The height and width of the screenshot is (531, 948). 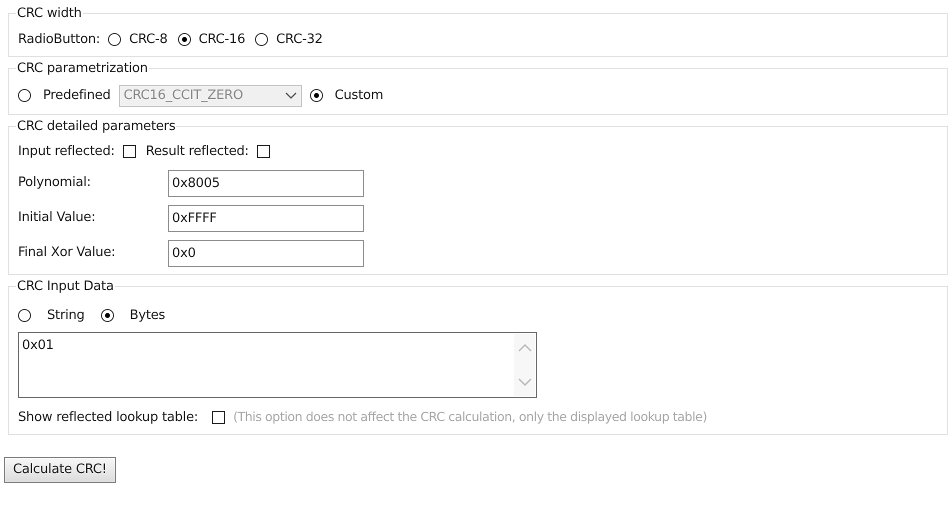 I want to click on field-label: Polynomial:, so click(x=55, y=183).